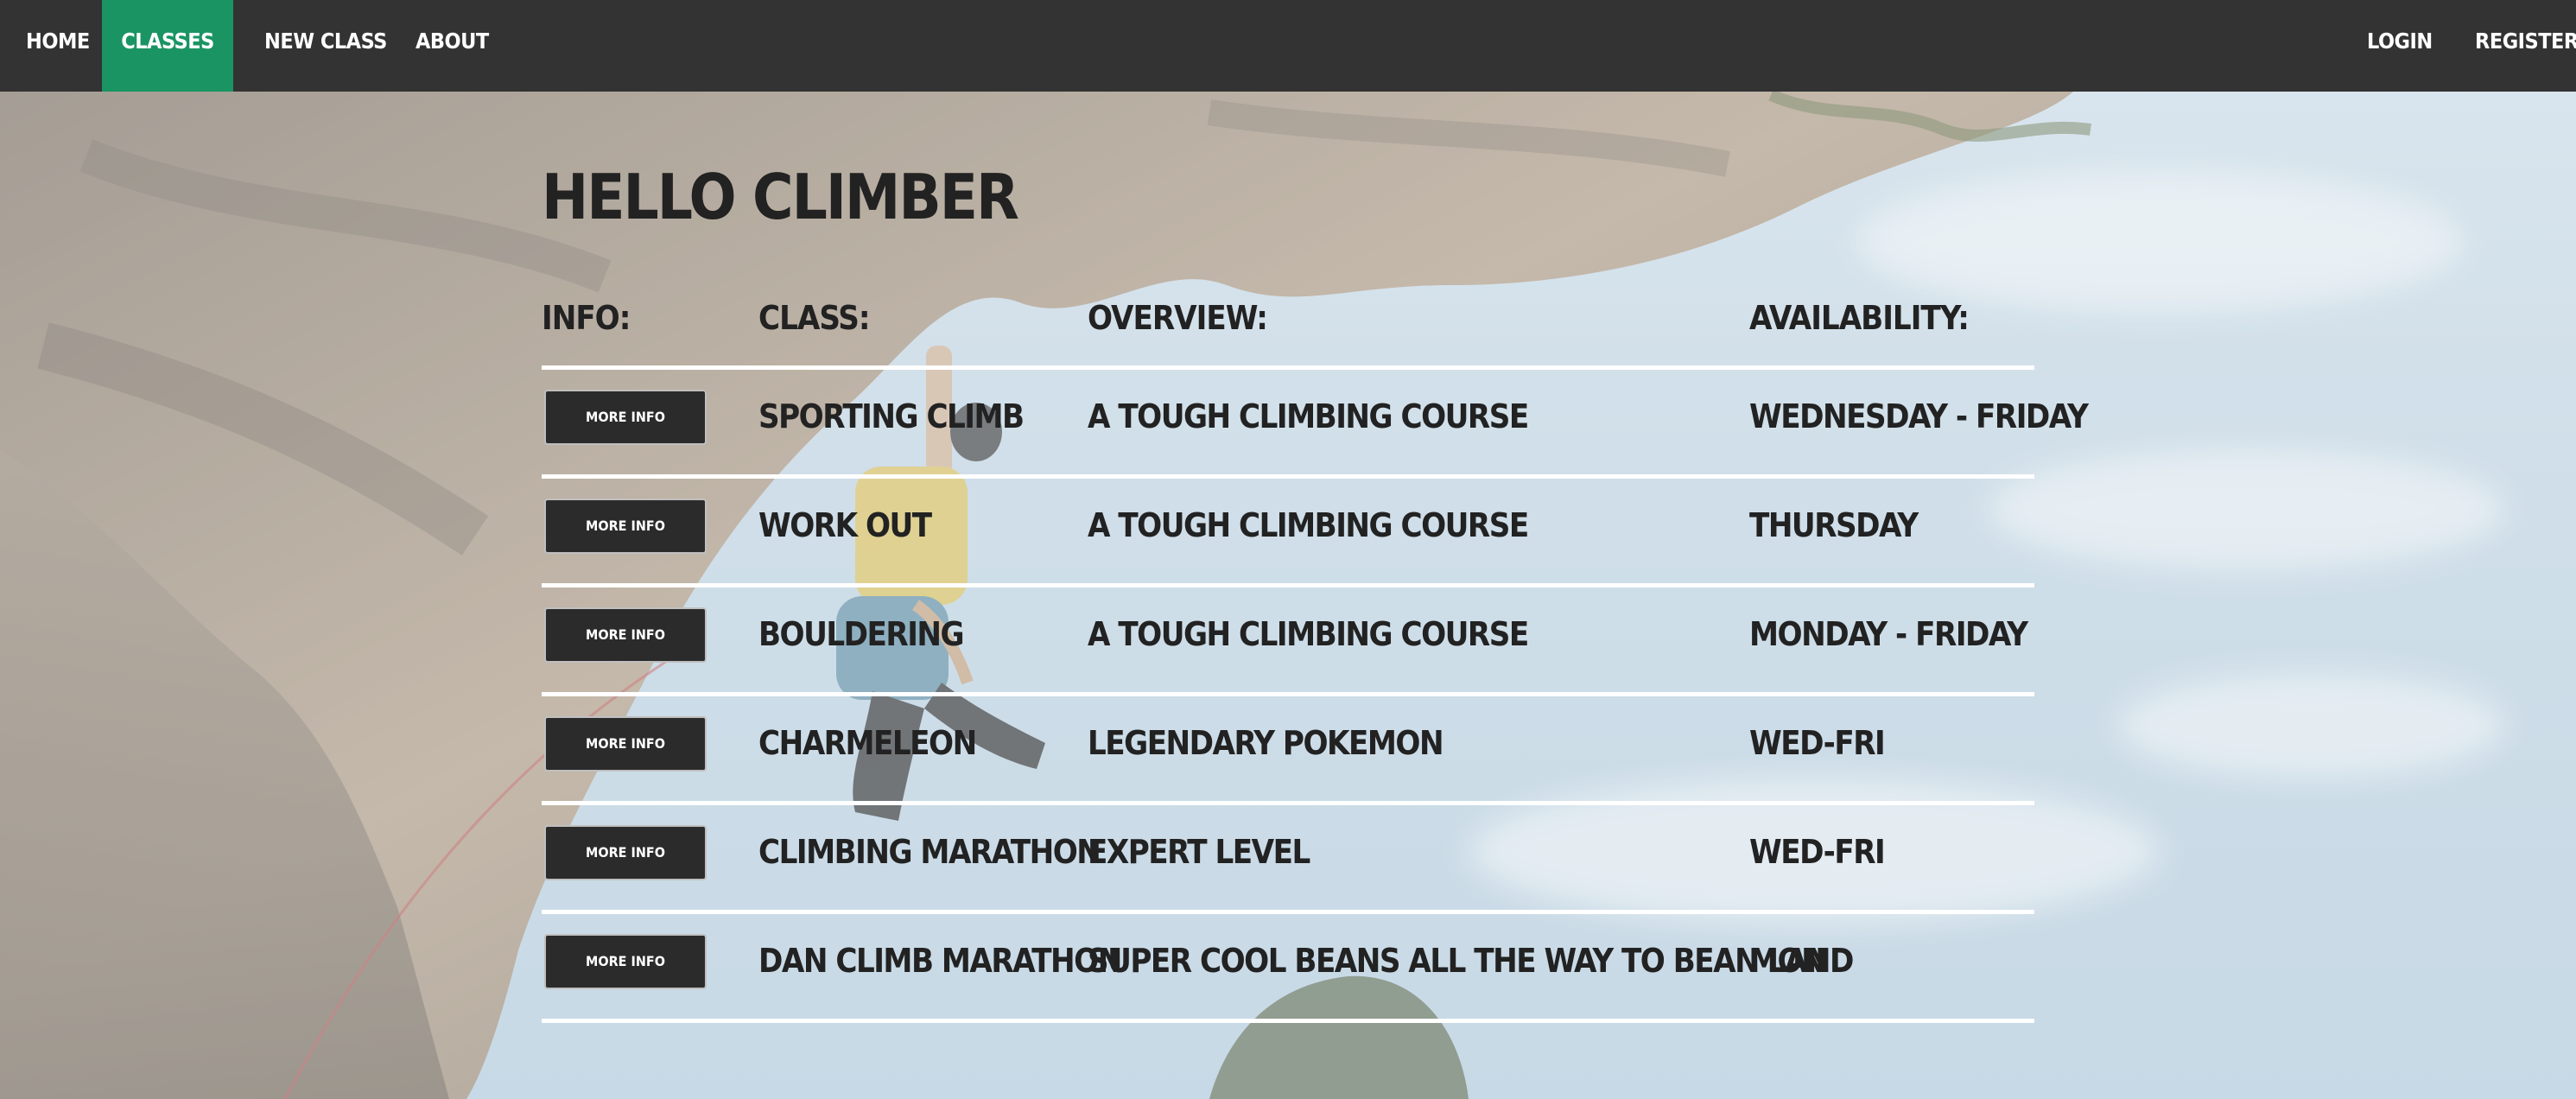 Image resolution: width=2576 pixels, height=1099 pixels. I want to click on table-divider, so click(1288, 1021).